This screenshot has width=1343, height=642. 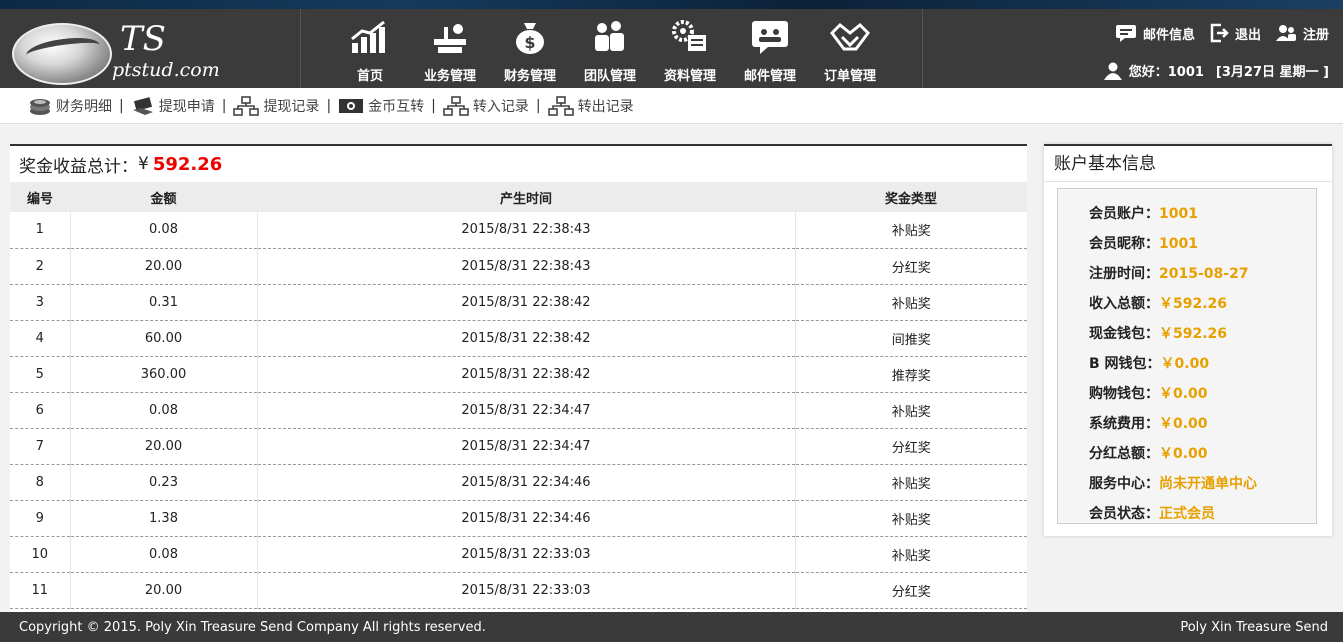 I want to click on bonus-total-amount: 592.26, so click(x=187, y=164).